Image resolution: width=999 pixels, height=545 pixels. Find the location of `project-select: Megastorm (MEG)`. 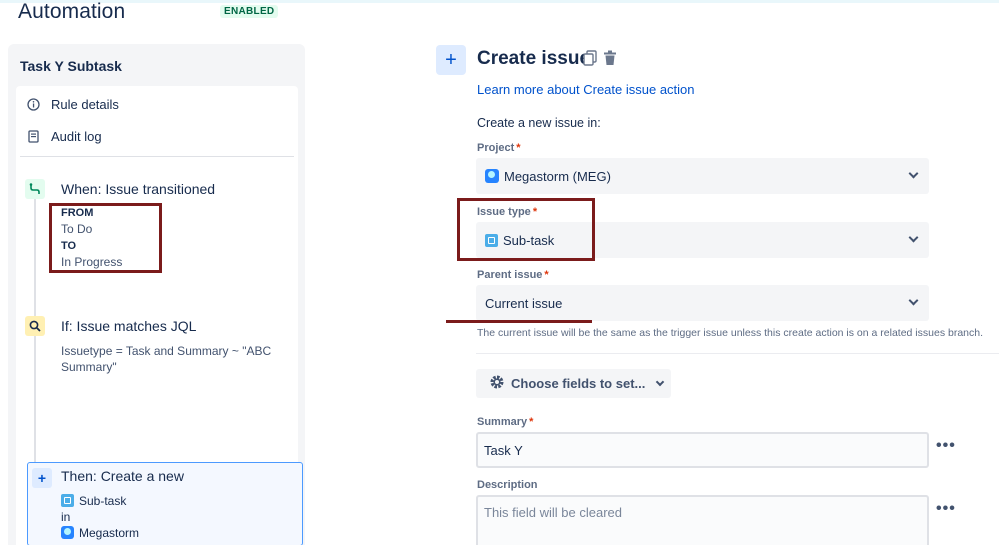

project-select: Megastorm (MEG) is located at coordinates (702, 176).